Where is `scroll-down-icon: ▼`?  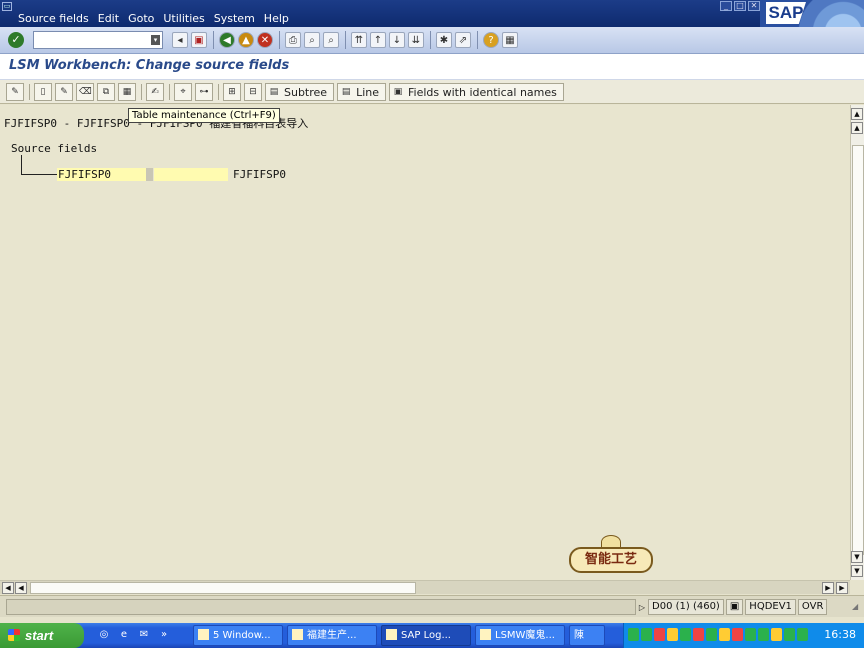
scroll-down-icon: ▼ is located at coordinates (857, 557).